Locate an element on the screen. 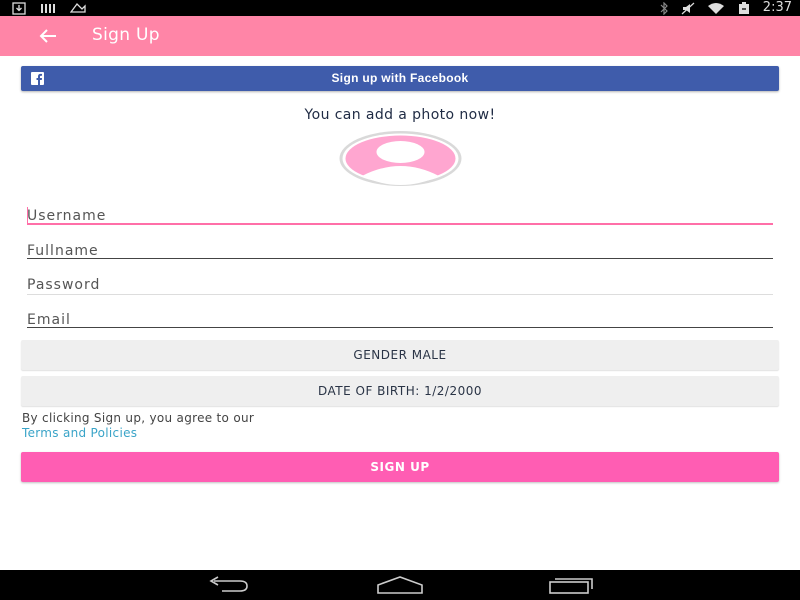 The height and width of the screenshot is (600, 800). fullname-input is located at coordinates (400, 251).